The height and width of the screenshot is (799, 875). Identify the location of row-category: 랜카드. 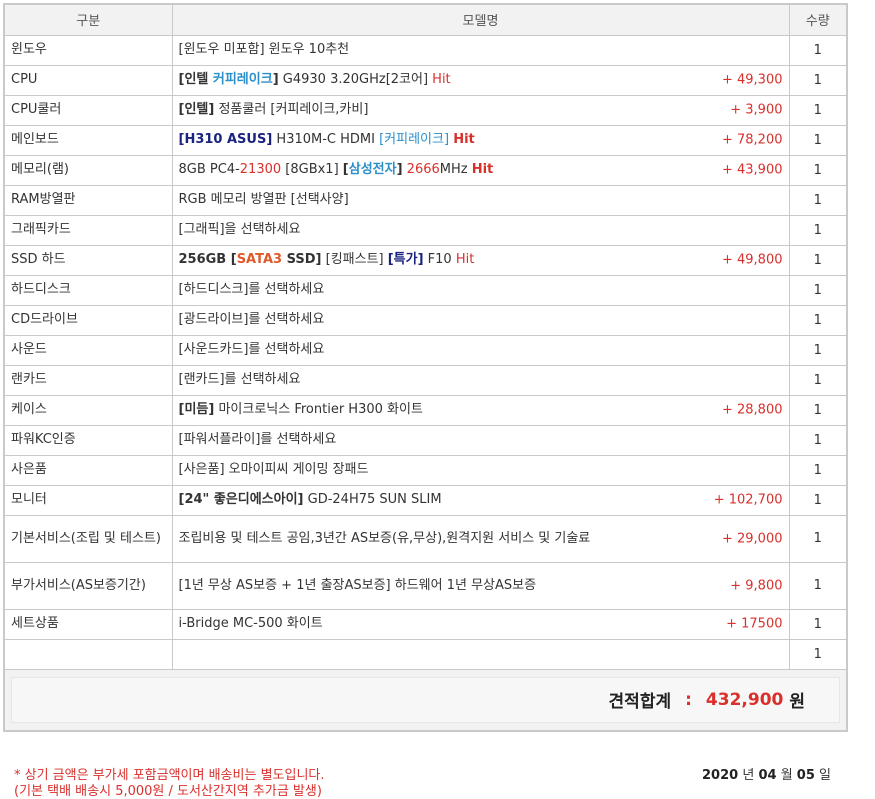
(88, 380).